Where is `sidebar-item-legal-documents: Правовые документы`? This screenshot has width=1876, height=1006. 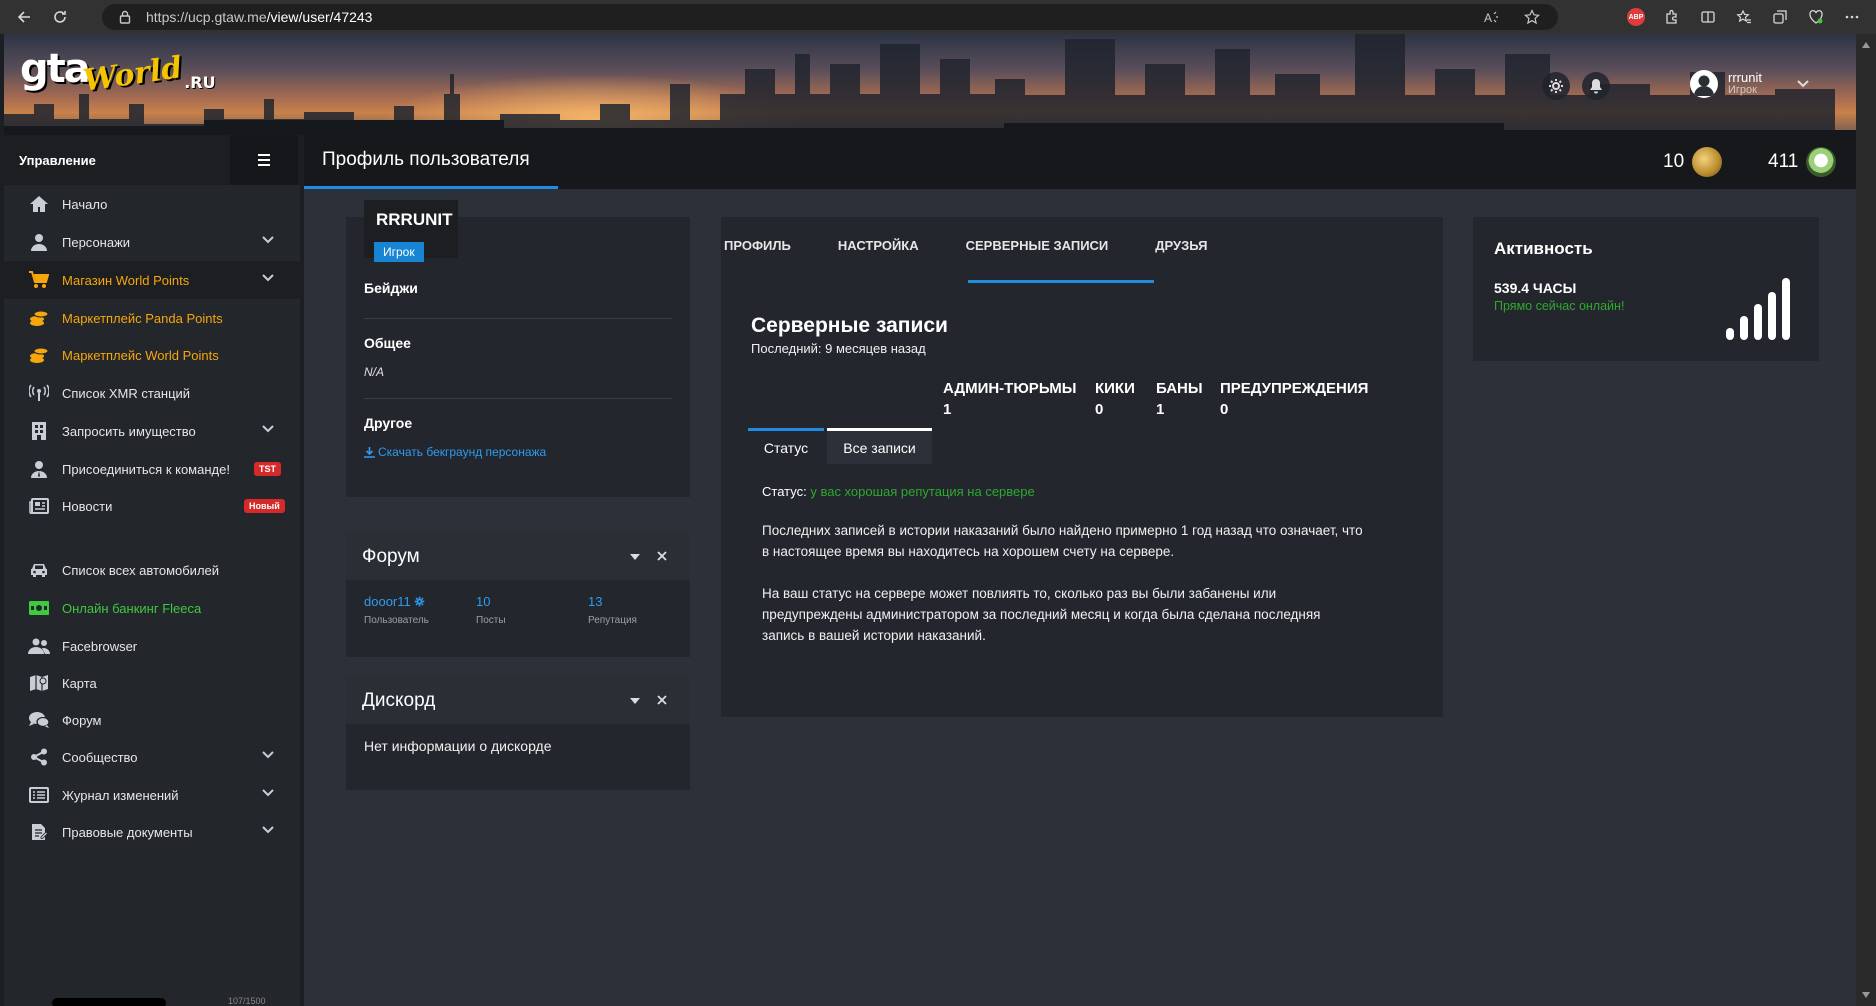
sidebar-item-legal-documents: Правовые документы is located at coordinates (152, 832).